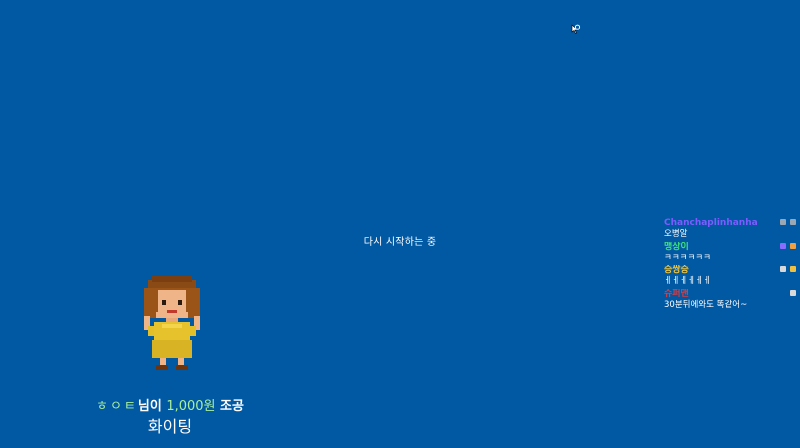 The height and width of the screenshot is (448, 800). Describe the element at coordinates (706, 304) in the screenshot. I see `chat-text: 30분뒤에와도 똑같어~` at that location.